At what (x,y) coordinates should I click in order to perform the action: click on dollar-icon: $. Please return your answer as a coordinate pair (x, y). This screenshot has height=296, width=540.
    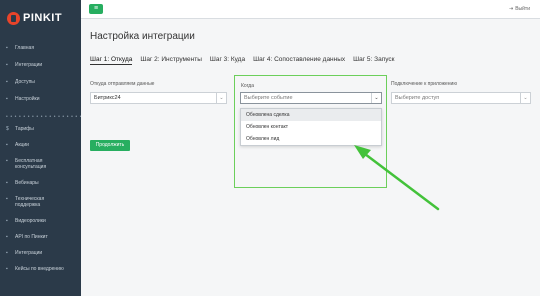
    Looking at the image, I should click on (7, 129).